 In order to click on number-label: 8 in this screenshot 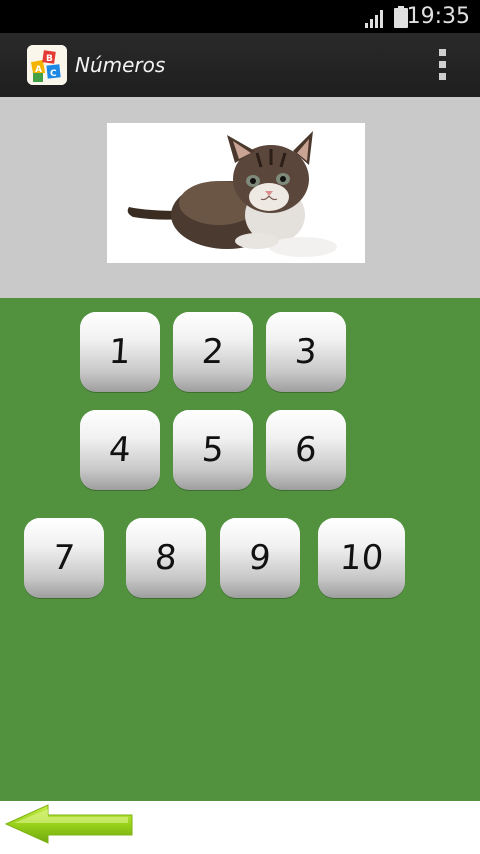, I will do `click(166, 558)`.